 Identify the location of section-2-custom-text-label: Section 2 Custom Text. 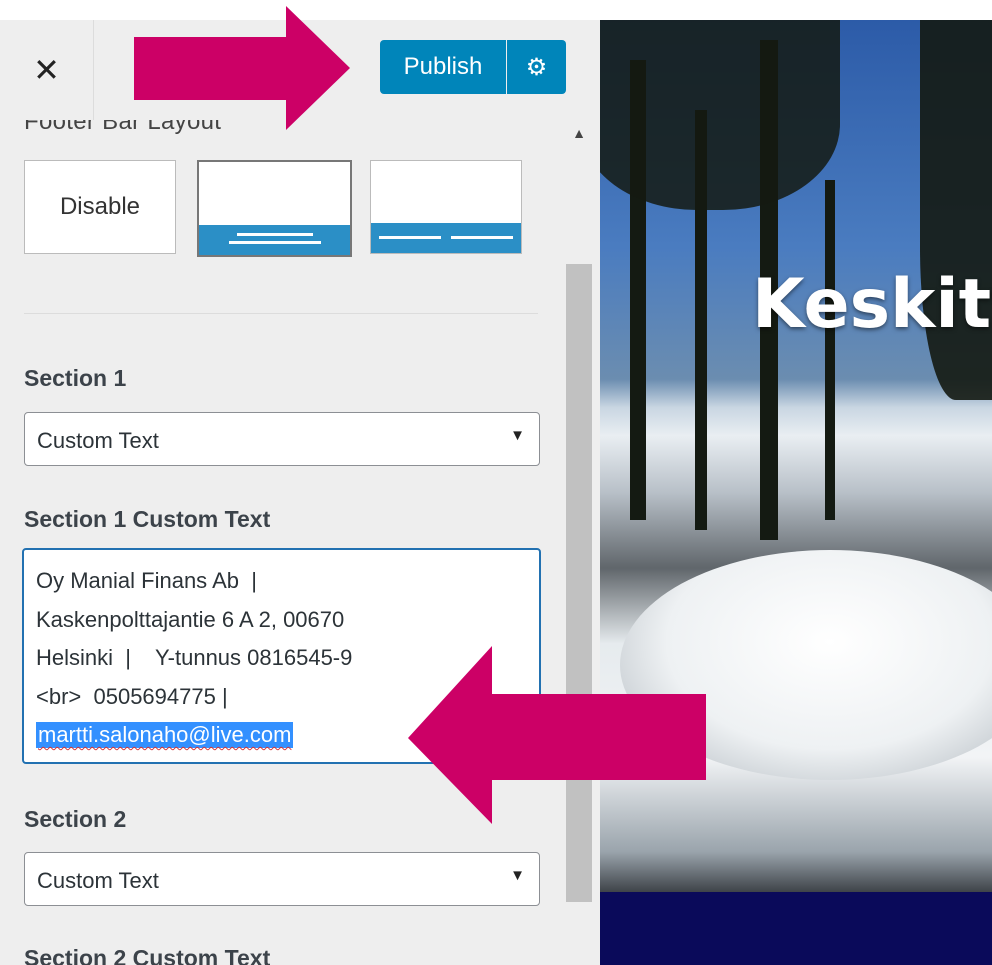
(147, 955).